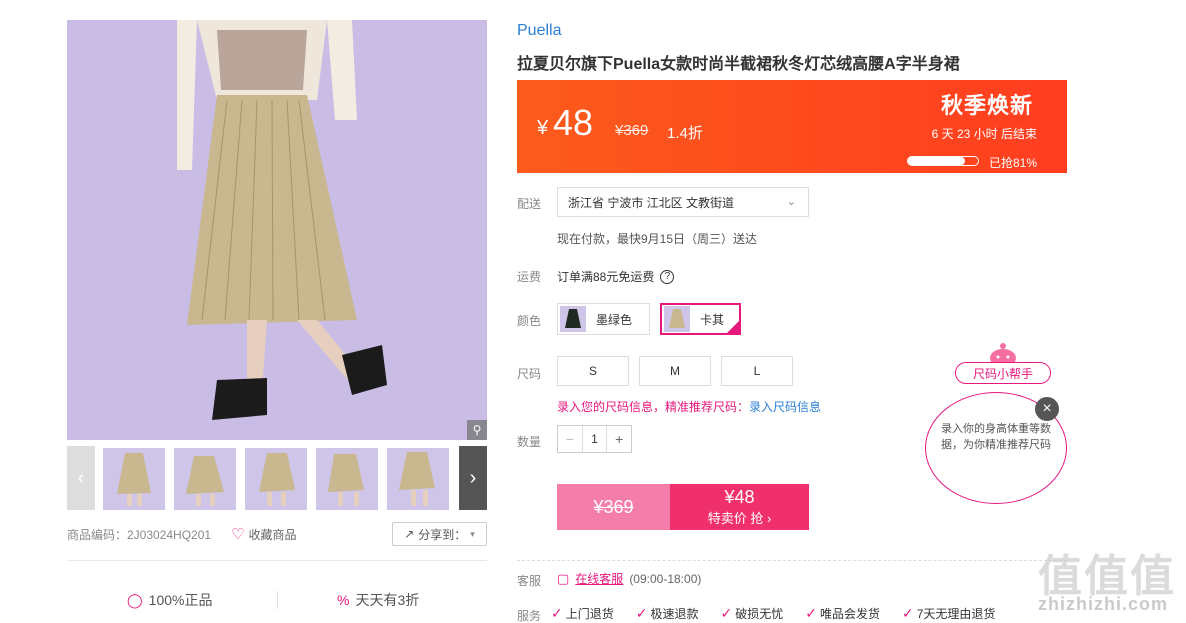  I want to click on guarantee-item: ✓ 唯品会发货, so click(842, 613).